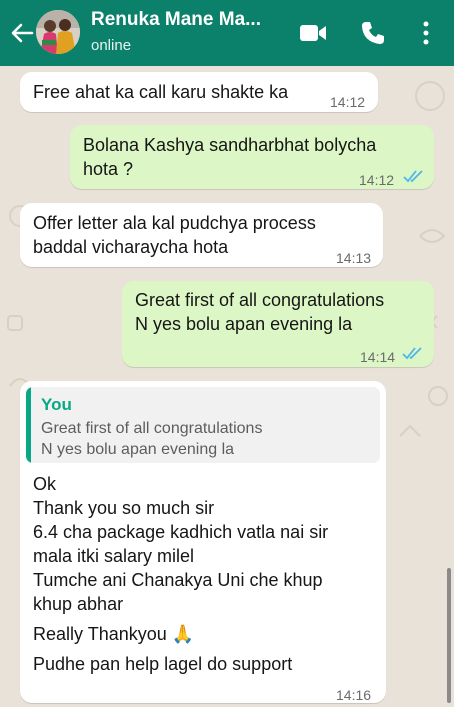 Image resolution: width=454 pixels, height=707 pixels. Describe the element at coordinates (114, 634) in the screenshot. I see `message-text-line: Really Thankyou 🙏` at that location.